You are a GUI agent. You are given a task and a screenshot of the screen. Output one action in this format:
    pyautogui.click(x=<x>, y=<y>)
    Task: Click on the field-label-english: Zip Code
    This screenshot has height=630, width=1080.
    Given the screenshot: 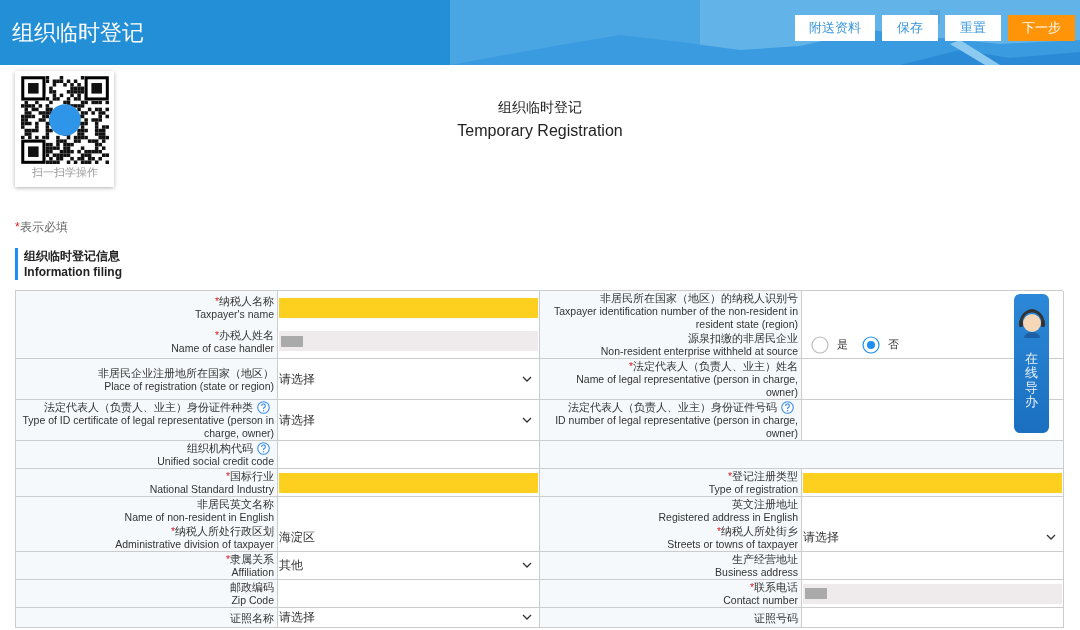 What is the action you would take?
    pyautogui.click(x=252, y=600)
    